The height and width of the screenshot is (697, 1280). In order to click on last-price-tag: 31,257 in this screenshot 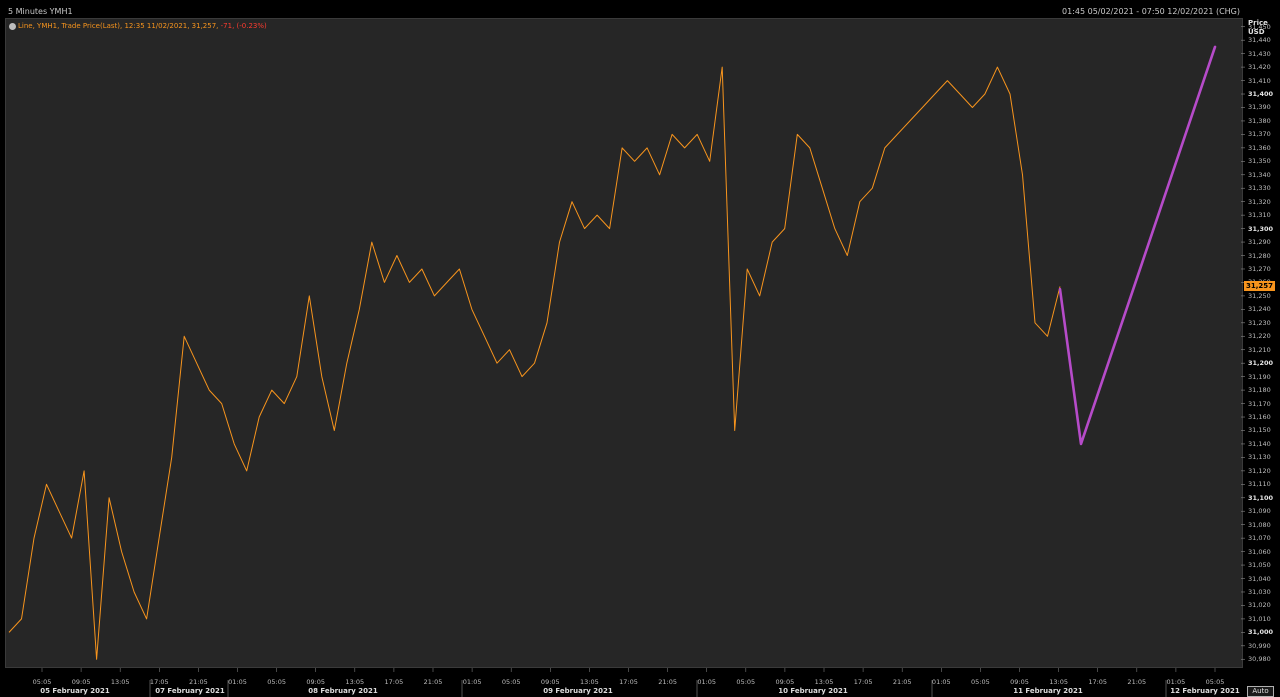, I will do `click(1259, 286)`.